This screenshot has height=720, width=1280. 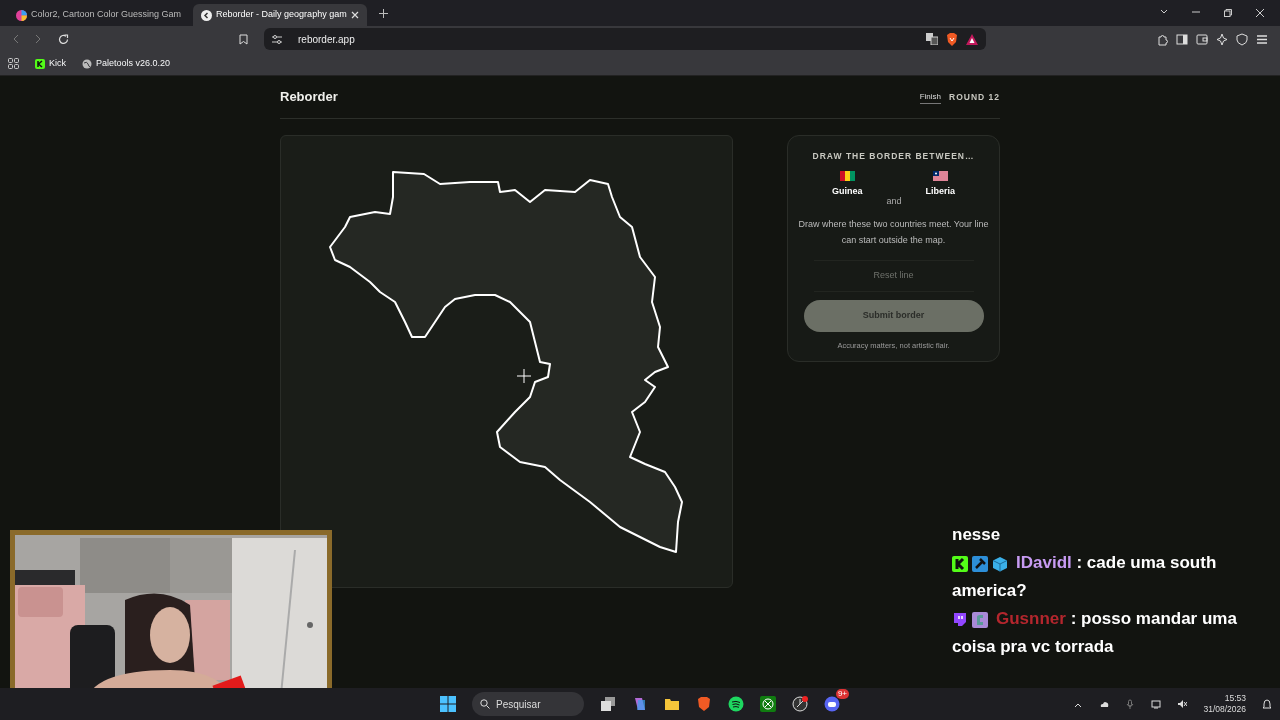 I want to click on chat-message-text: coisa pra vc torrada, so click(x=1033, y=647).